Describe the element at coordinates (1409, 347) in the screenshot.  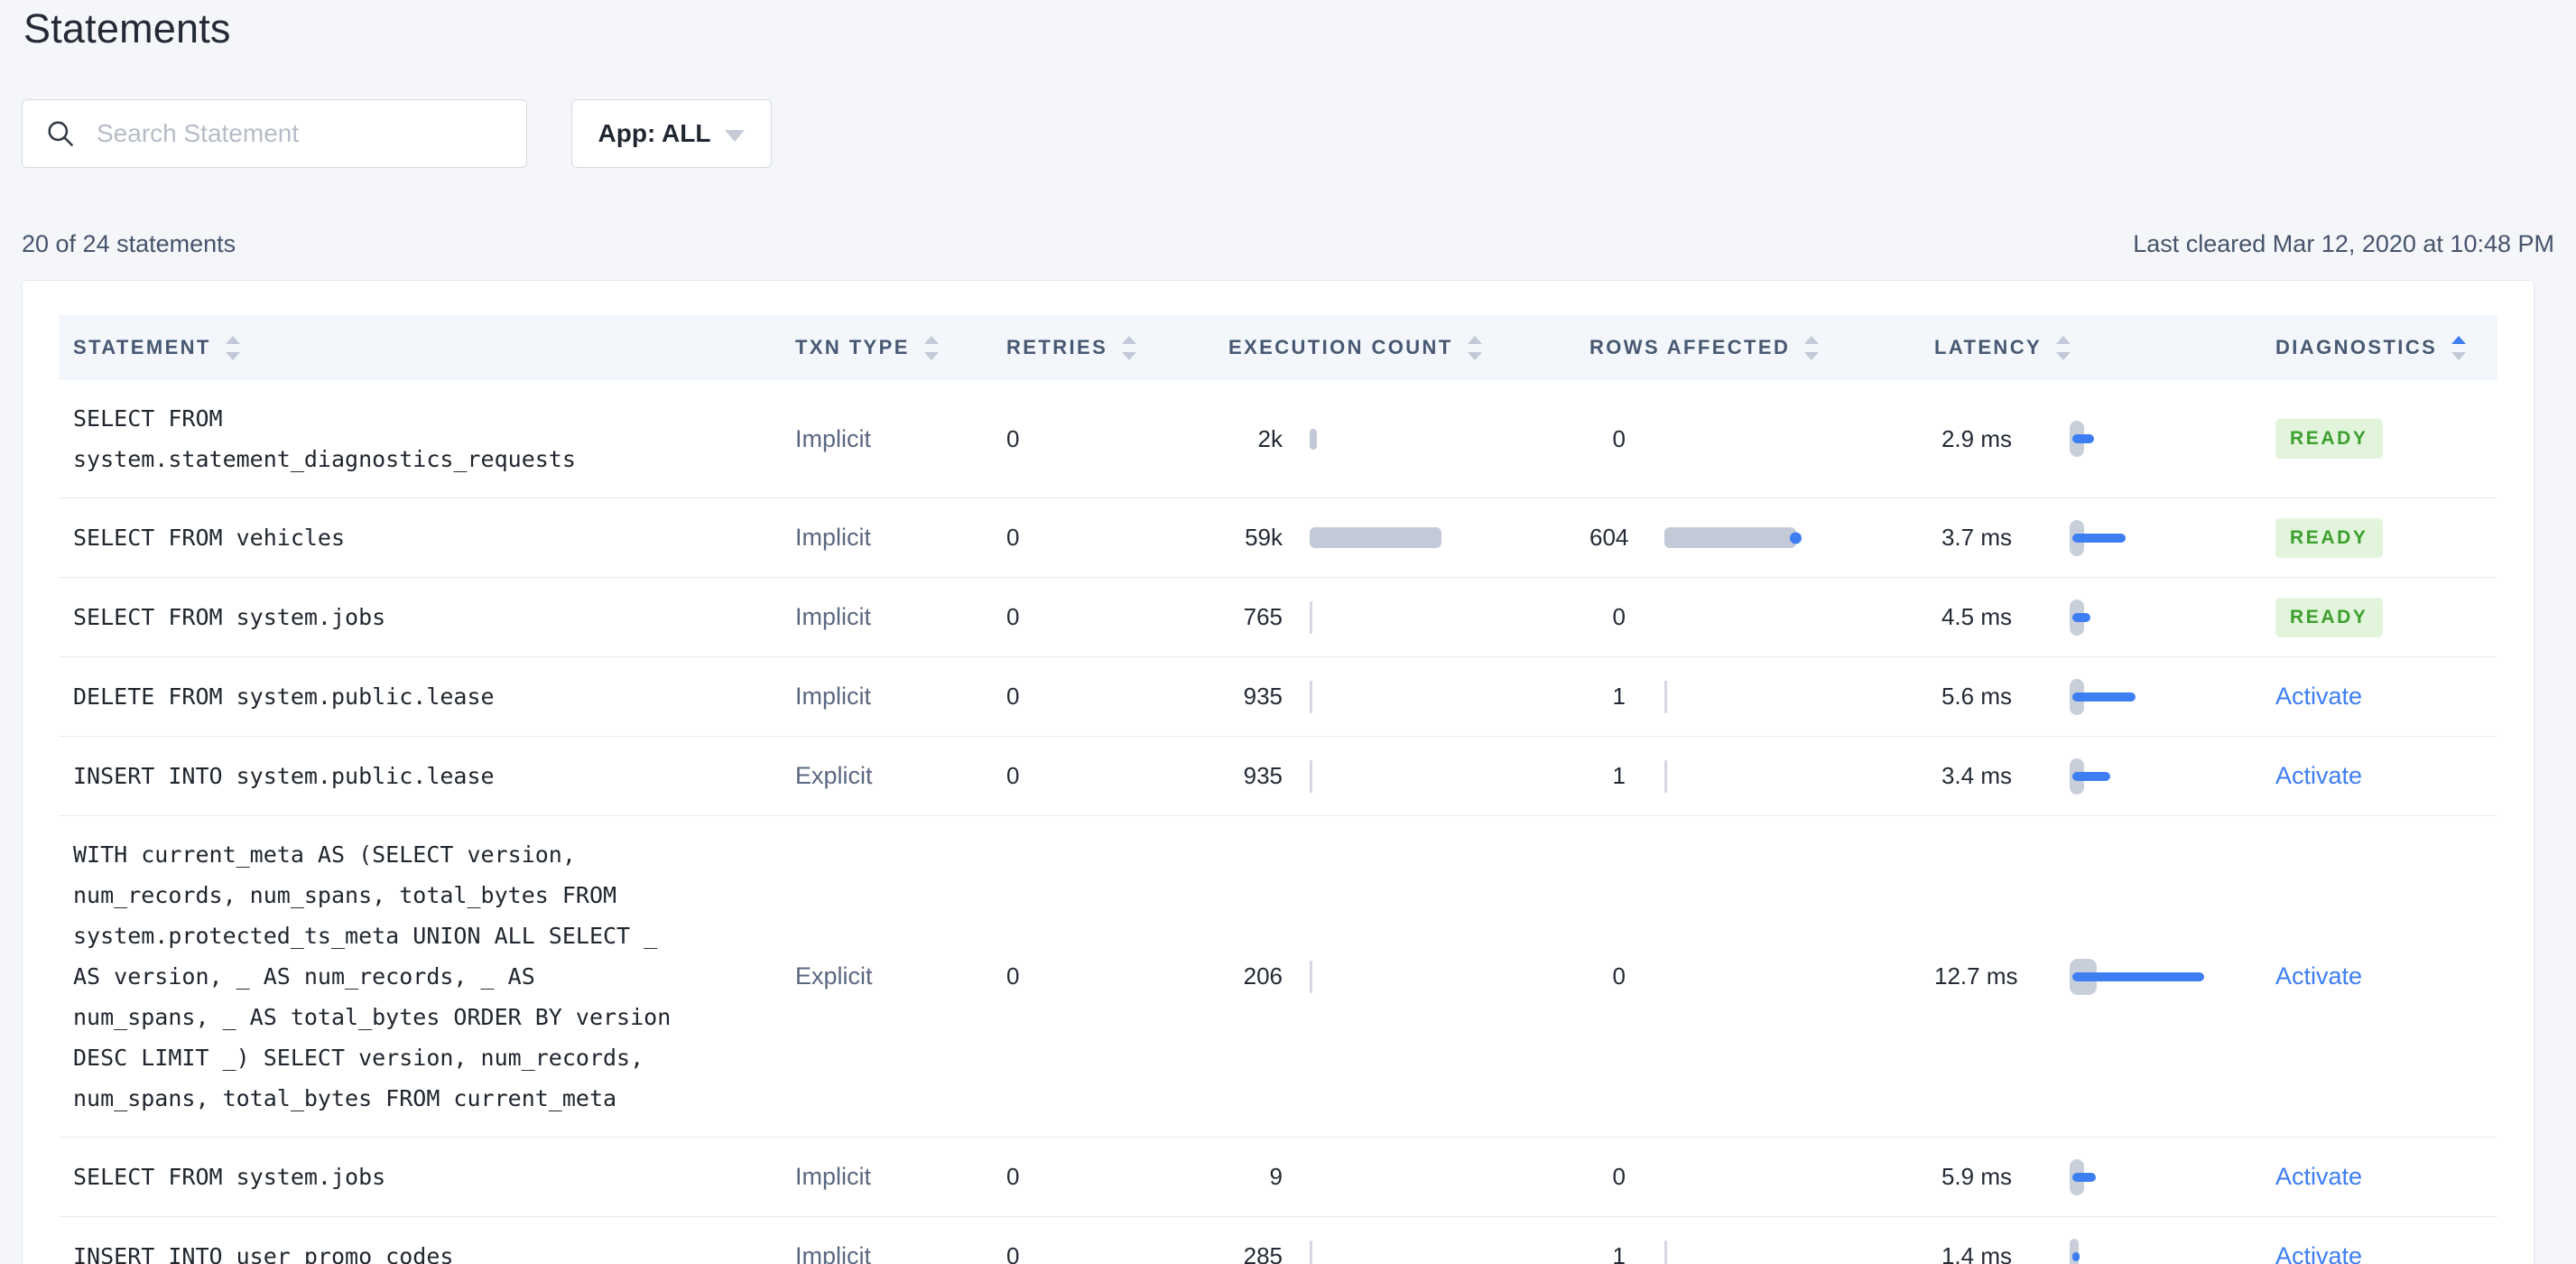
I see `column-header-execution-count: EXECUTION COUNT` at that location.